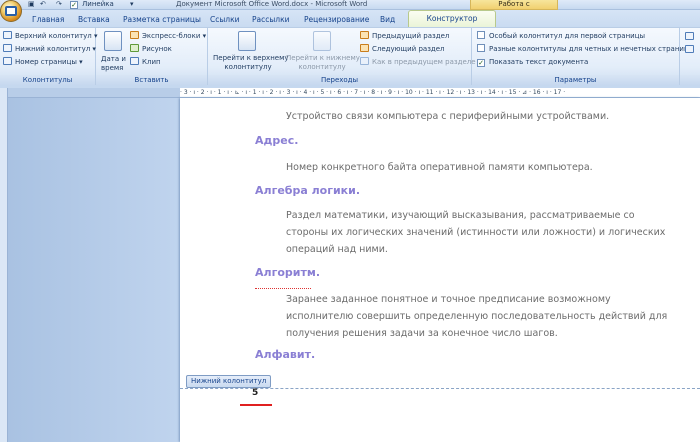 Image resolution: width=700 pixels, height=442 pixels. Describe the element at coordinates (411, 36) in the screenshot. I see `previous-section-label: Предыдущий раздел` at that location.